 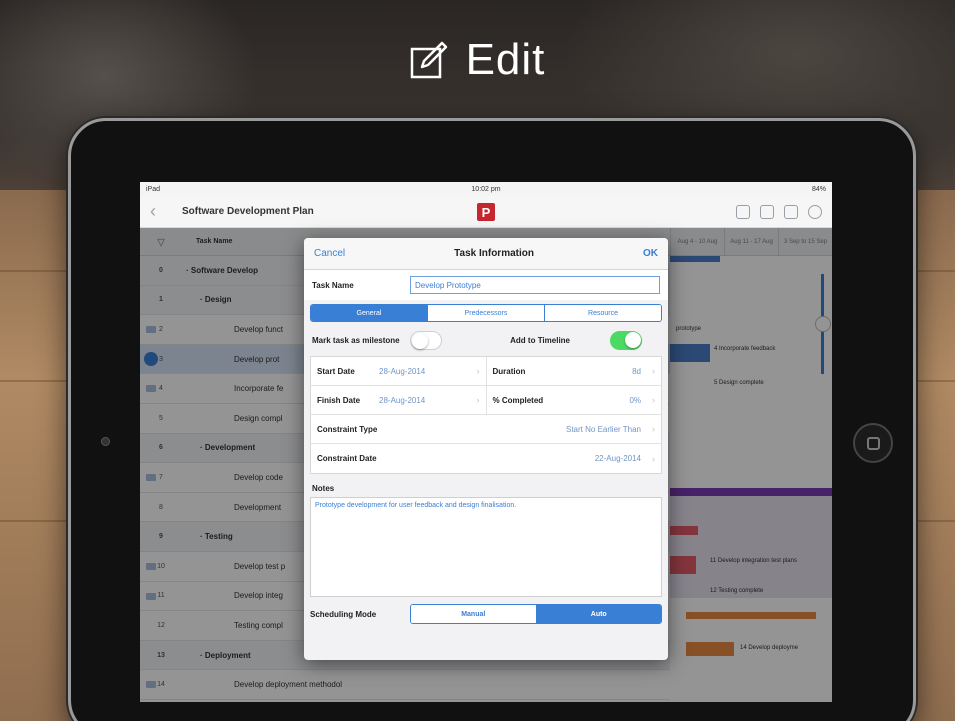 What do you see at coordinates (105, 441) in the screenshot?
I see `camera-dot` at bounding box center [105, 441].